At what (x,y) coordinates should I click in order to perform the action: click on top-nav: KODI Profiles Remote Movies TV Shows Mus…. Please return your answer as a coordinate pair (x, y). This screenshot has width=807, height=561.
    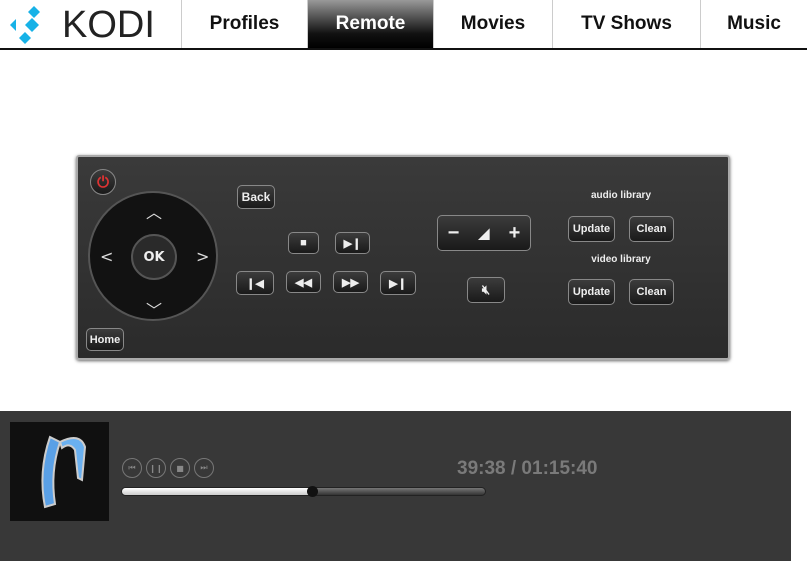
    Looking at the image, I should click on (403, 25).